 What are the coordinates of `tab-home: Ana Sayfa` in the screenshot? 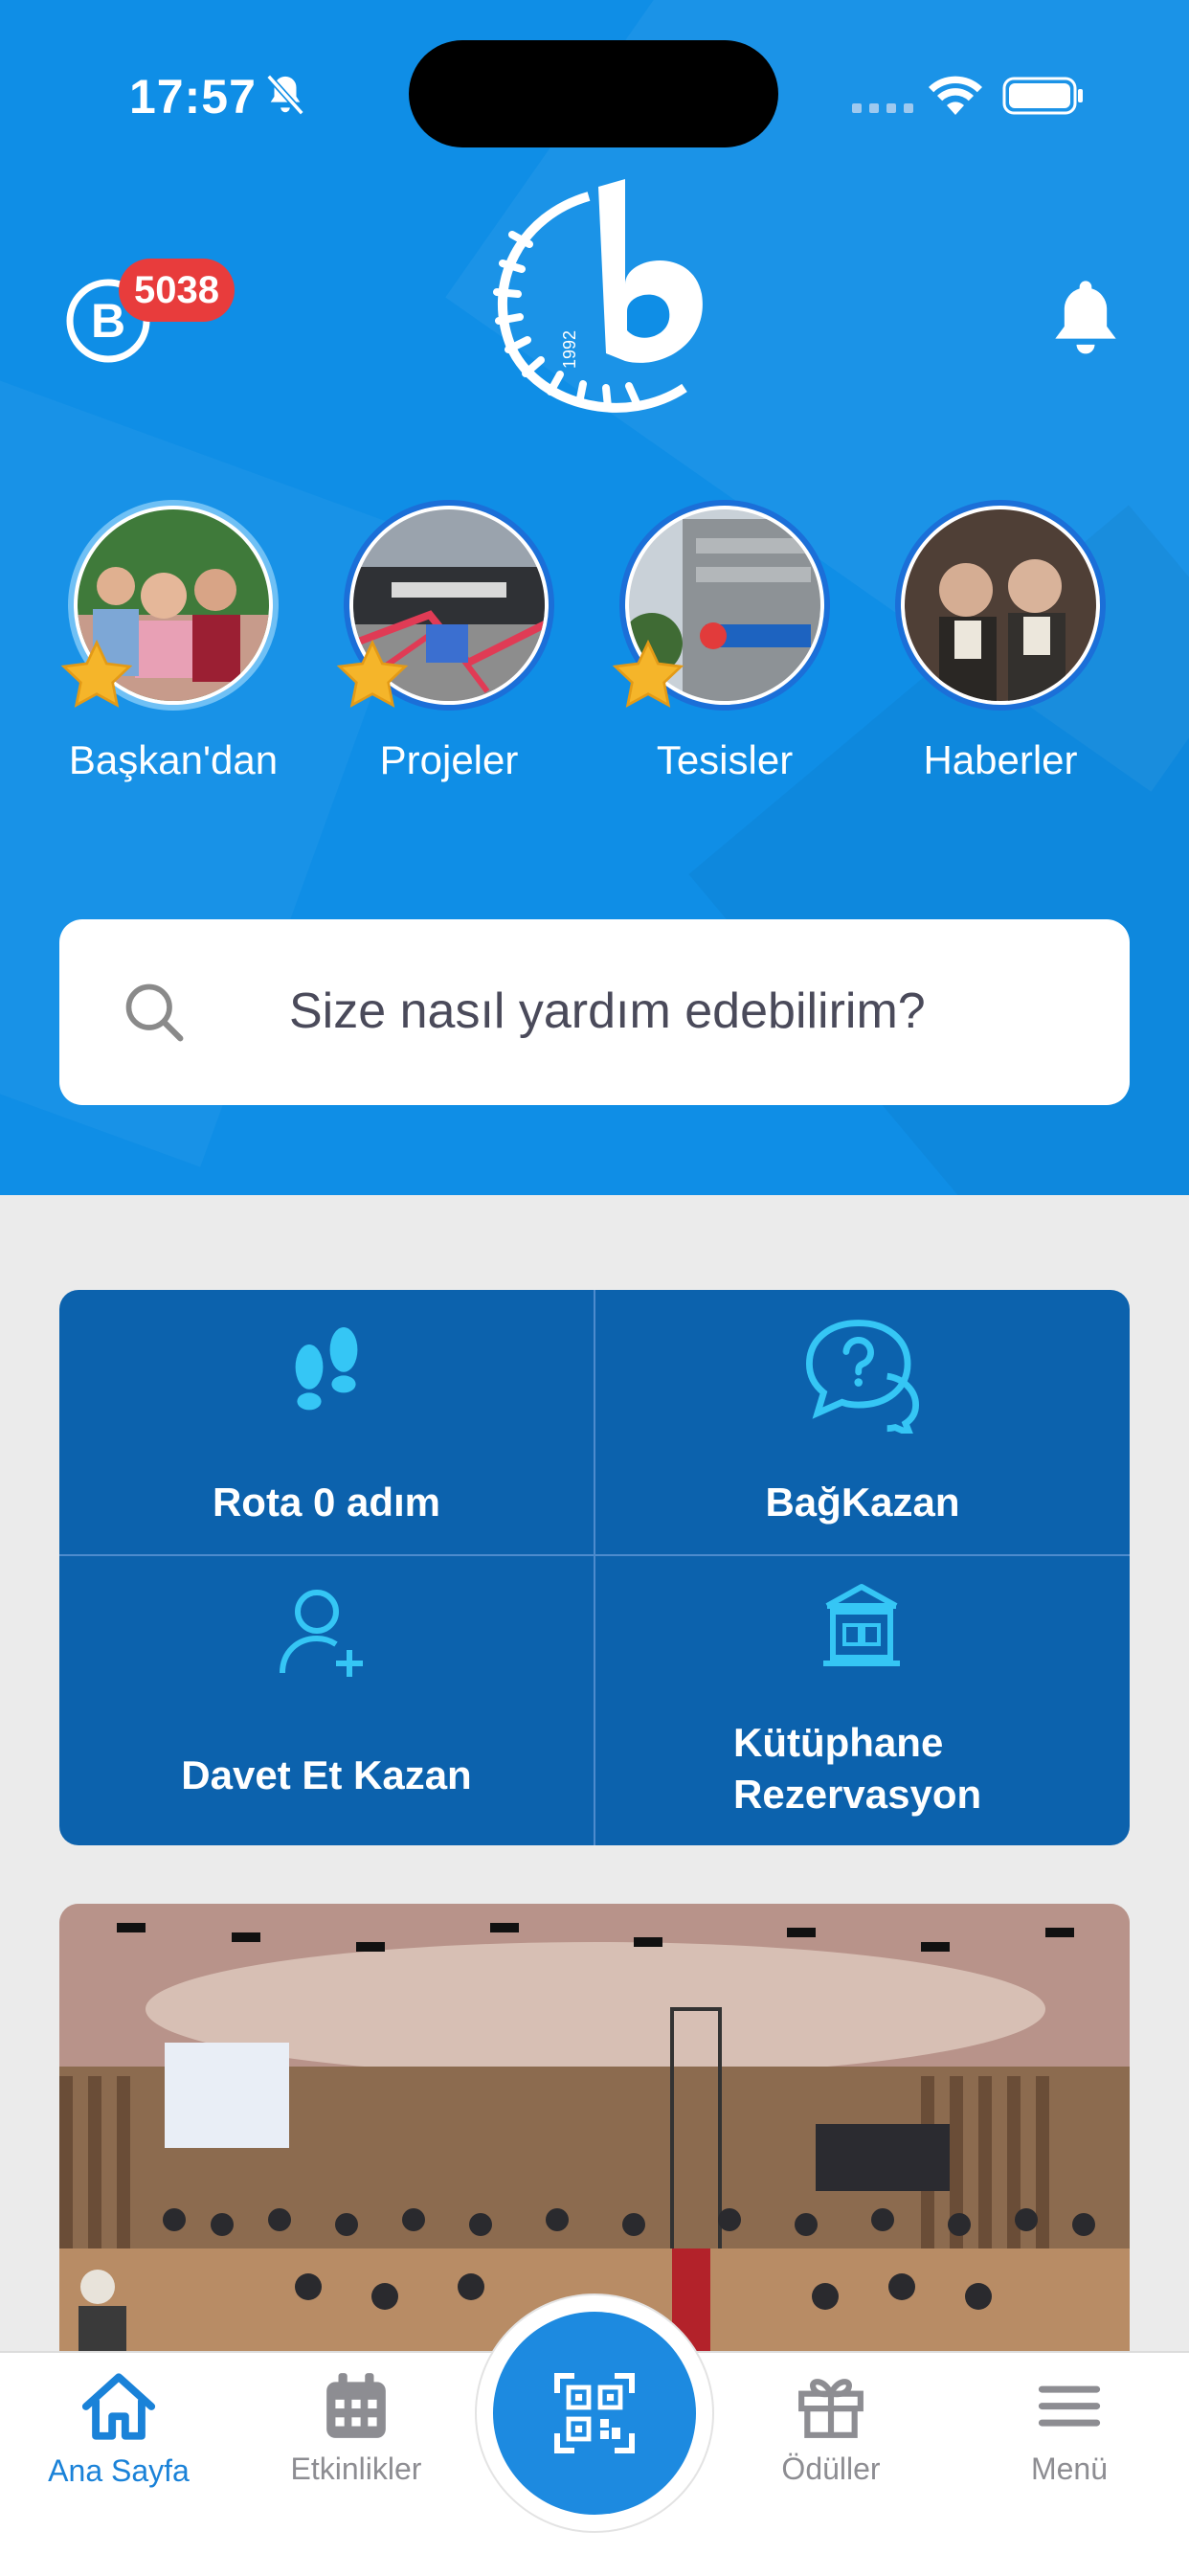 It's located at (118, 2429).